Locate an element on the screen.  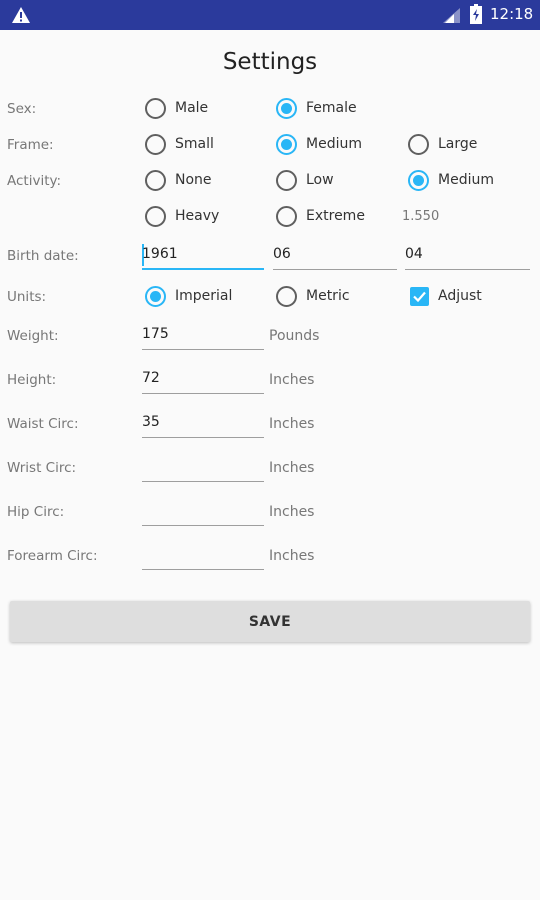
sex-label: Sex: is located at coordinates (22, 109).